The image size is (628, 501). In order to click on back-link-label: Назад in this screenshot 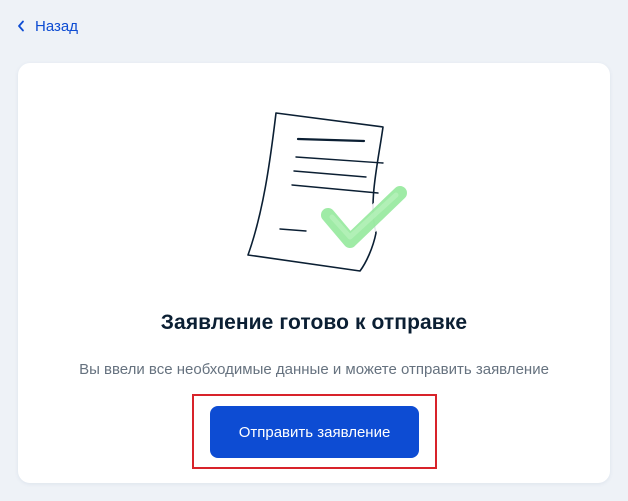, I will do `click(56, 26)`.